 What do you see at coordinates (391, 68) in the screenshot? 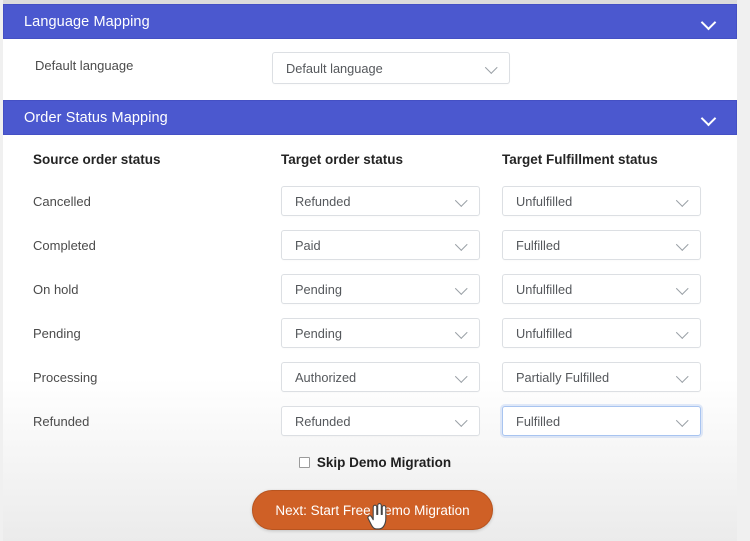
I see `default-language-select: Default language` at bounding box center [391, 68].